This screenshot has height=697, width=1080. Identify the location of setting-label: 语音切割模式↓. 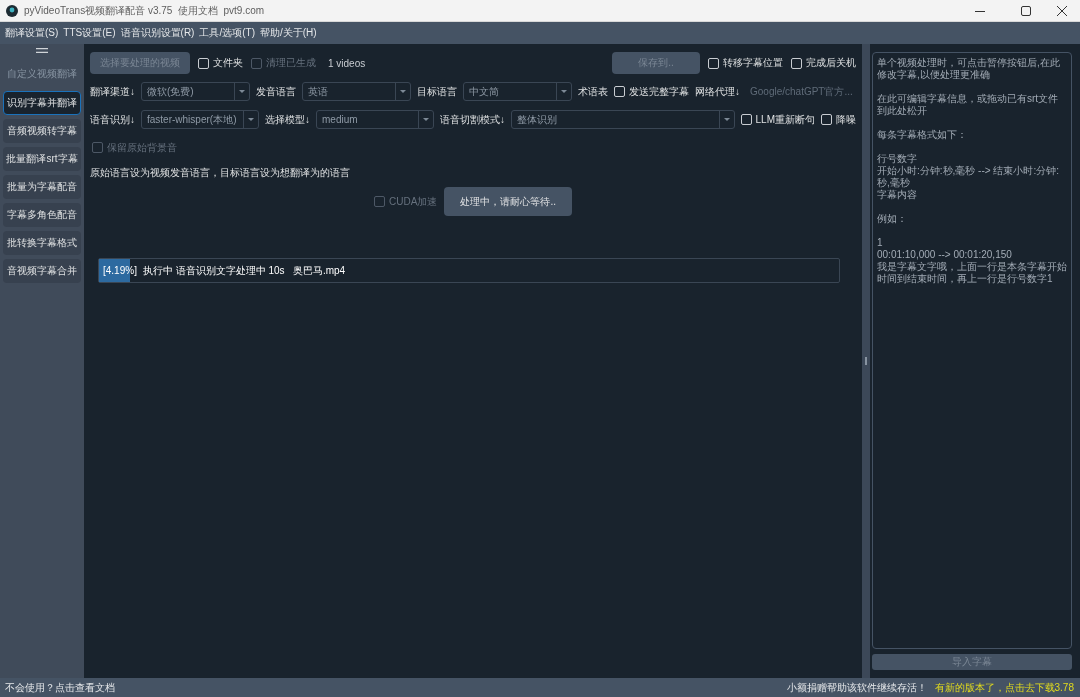
(472, 119).